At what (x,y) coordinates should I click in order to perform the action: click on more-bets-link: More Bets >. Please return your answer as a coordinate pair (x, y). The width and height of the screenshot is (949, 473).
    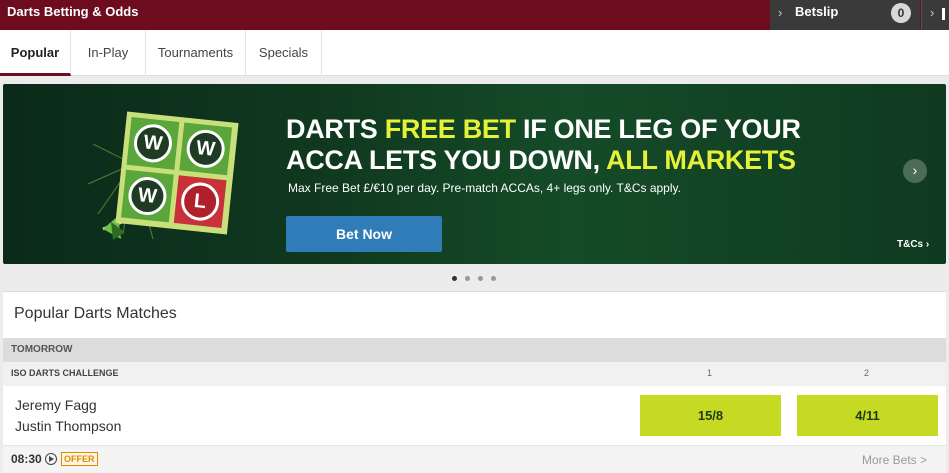
    Looking at the image, I should click on (894, 460).